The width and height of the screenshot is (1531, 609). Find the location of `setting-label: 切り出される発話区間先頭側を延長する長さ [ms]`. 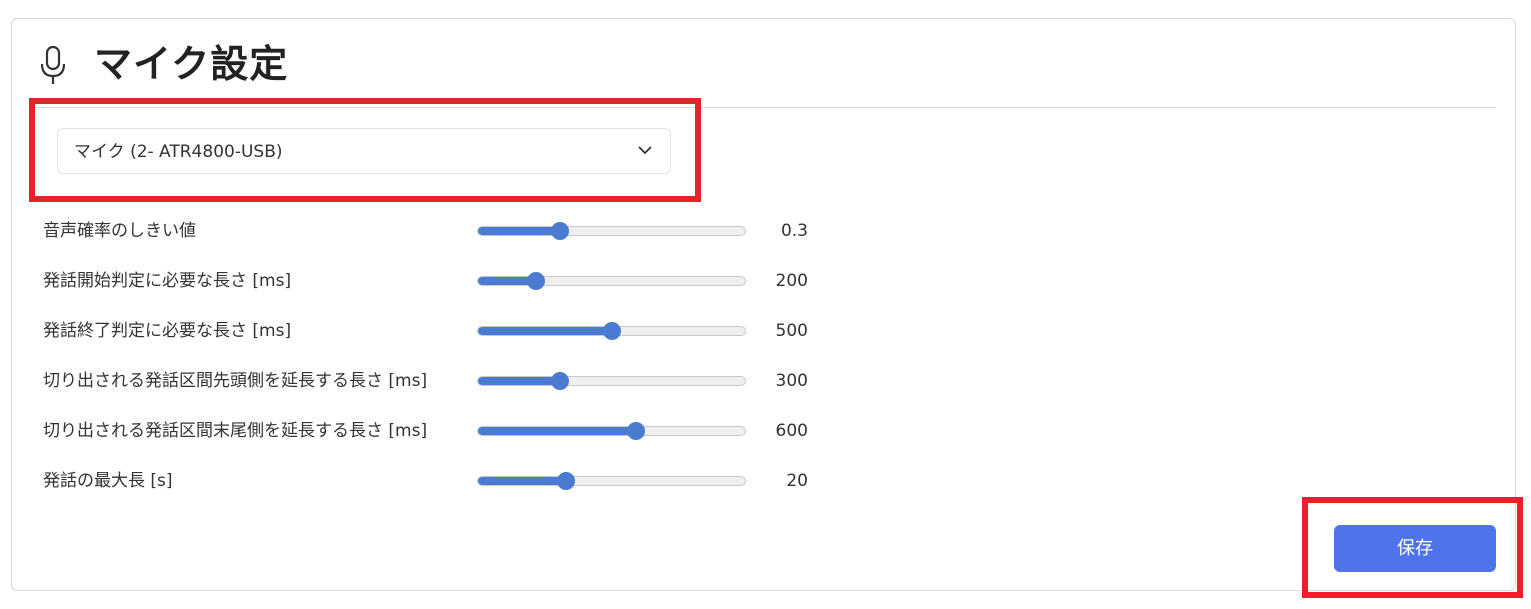

setting-label: 切り出される発話区間先頭側を延長する長さ [ms] is located at coordinates (235, 381).